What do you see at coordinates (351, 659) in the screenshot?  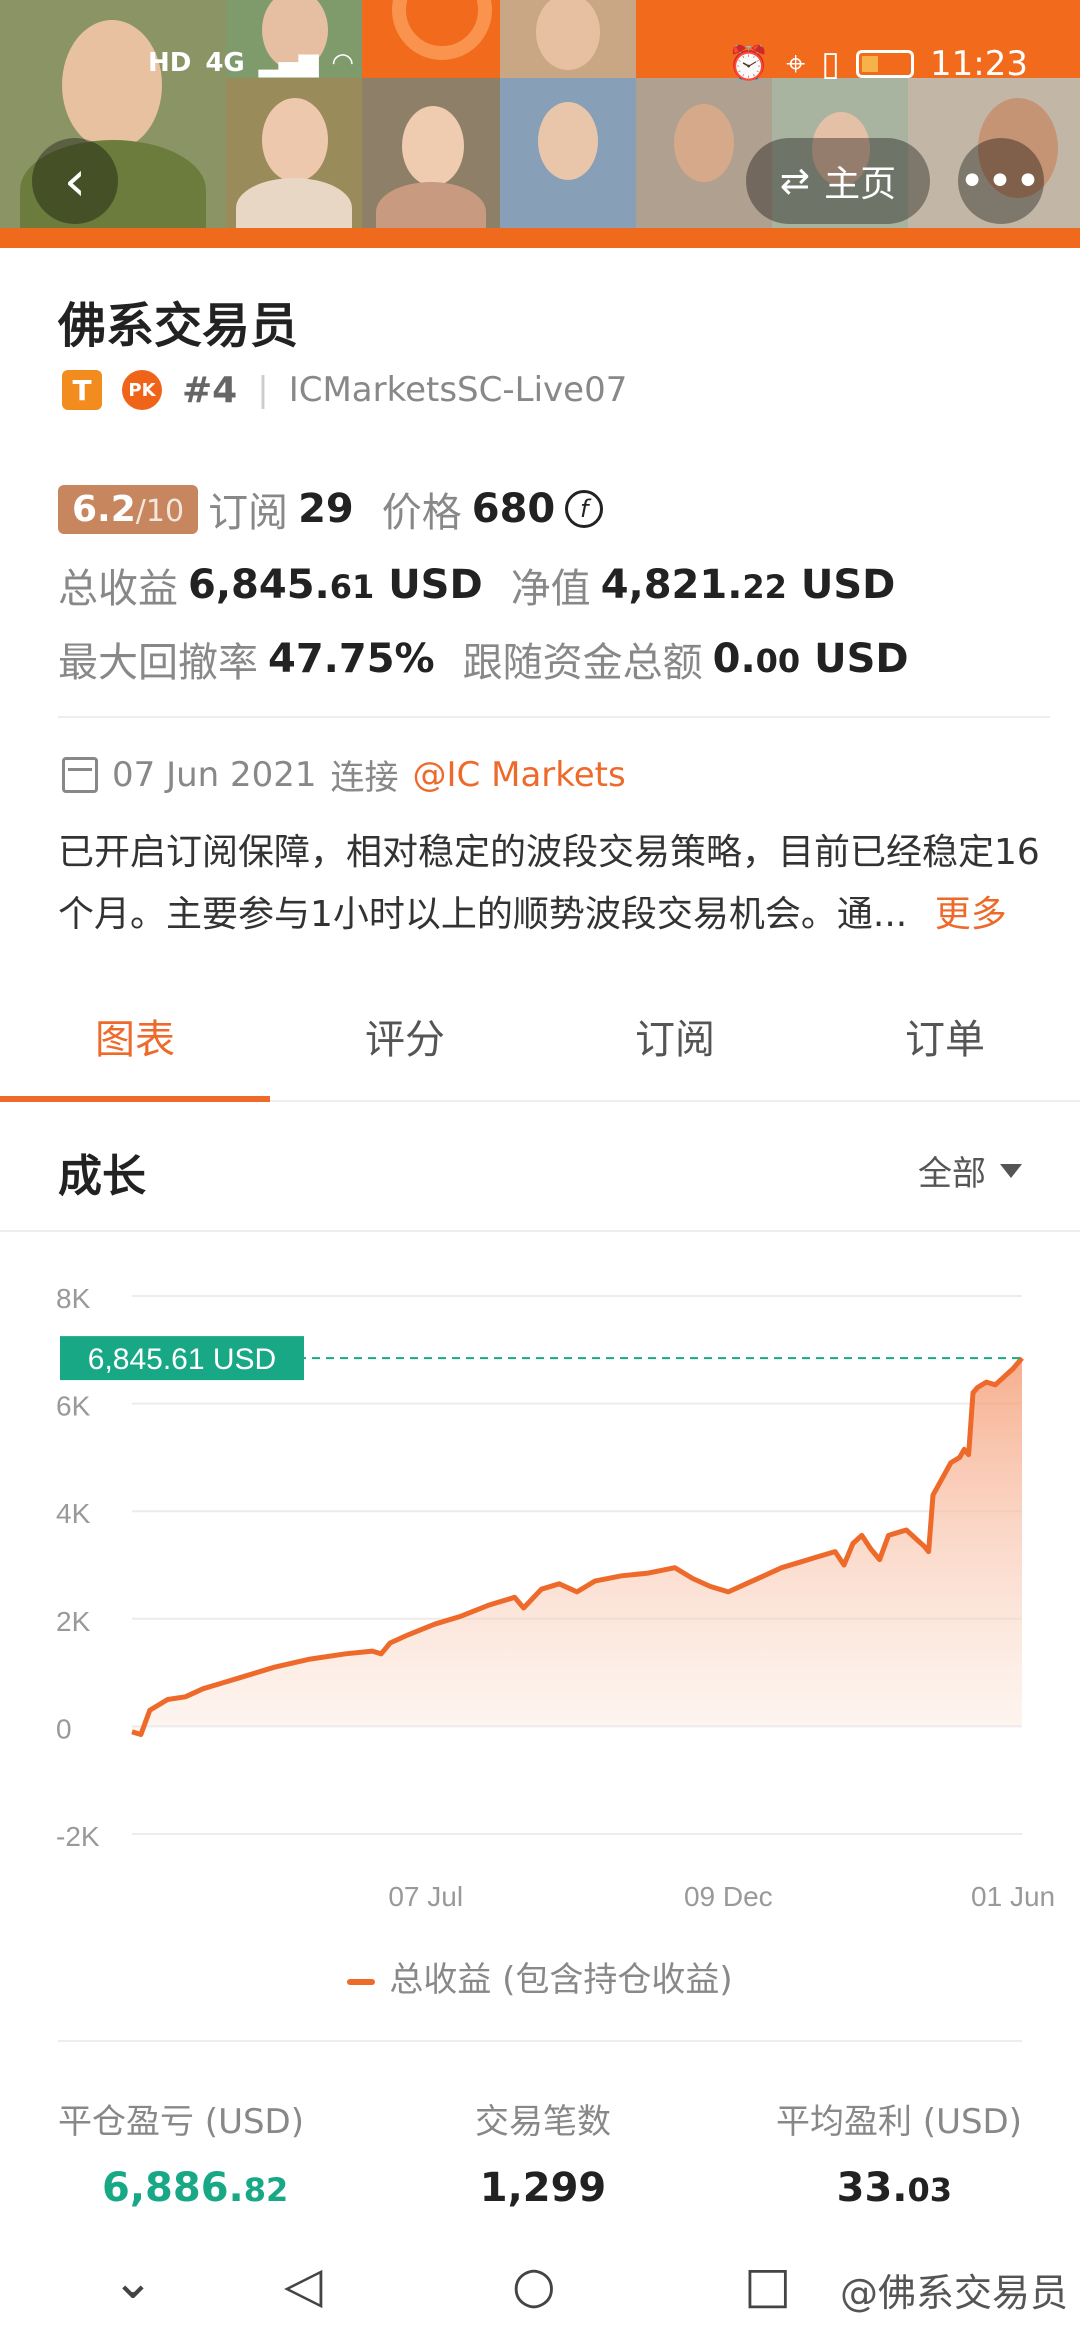 I see `drawdown-value: 47.75%` at bounding box center [351, 659].